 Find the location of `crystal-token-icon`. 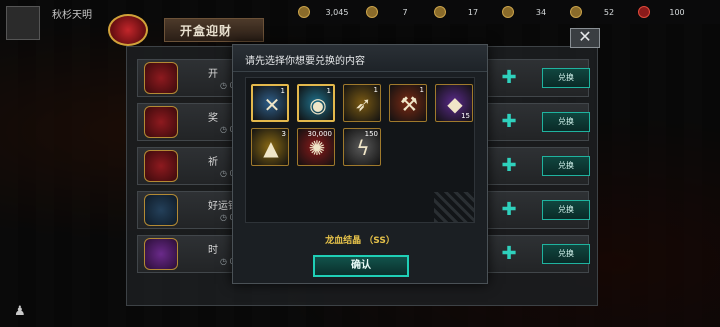

crystal-token-icon is located at coordinates (644, 12).